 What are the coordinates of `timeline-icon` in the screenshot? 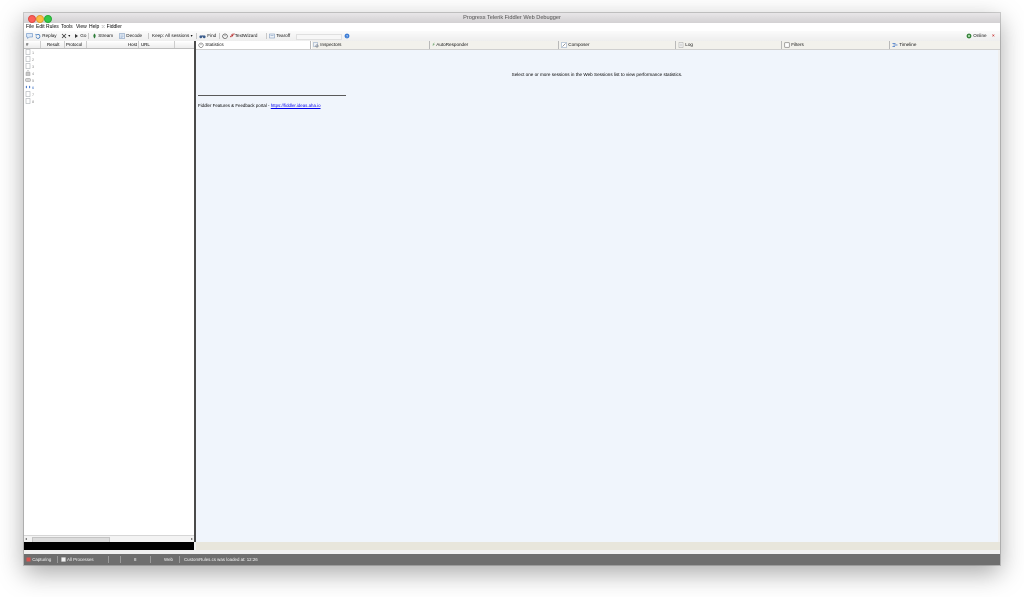 It's located at (895, 44).